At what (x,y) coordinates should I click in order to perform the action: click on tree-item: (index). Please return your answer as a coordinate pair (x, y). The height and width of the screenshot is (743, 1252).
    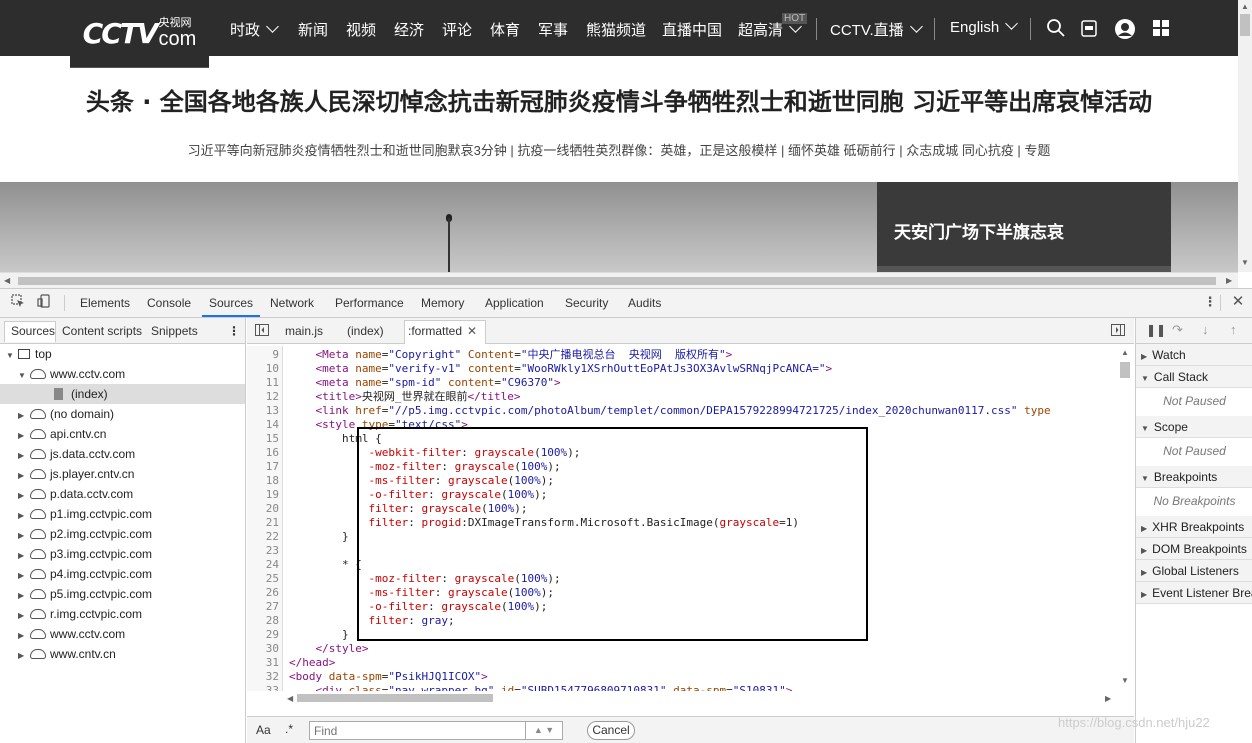
    Looking at the image, I should click on (122, 394).